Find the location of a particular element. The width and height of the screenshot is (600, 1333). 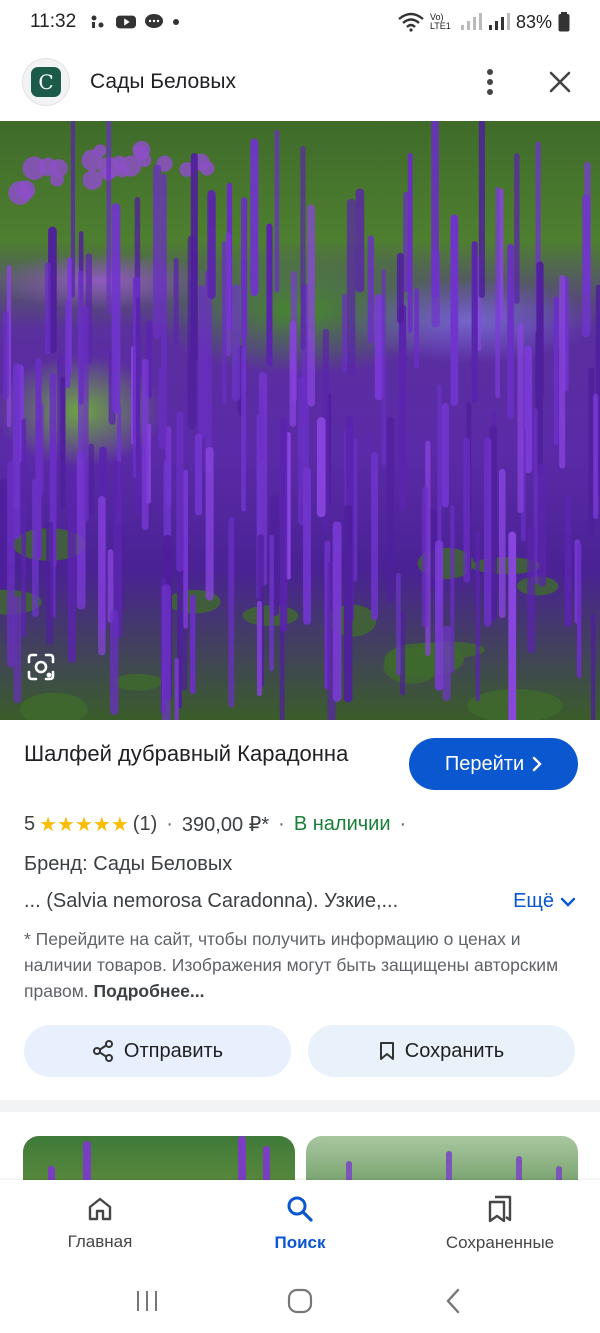

back-button is located at coordinates (453, 1301).